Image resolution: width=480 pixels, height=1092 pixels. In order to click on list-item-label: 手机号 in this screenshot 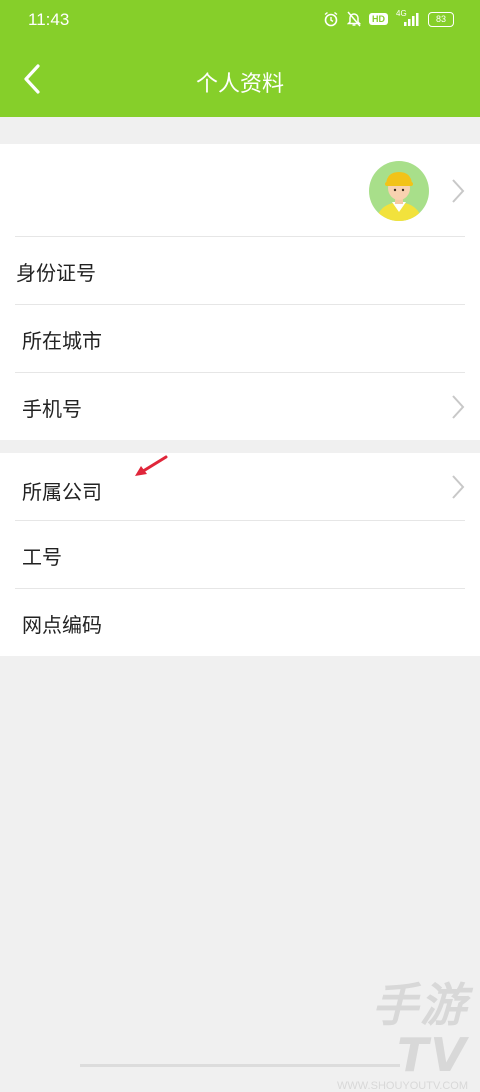, I will do `click(52, 409)`.